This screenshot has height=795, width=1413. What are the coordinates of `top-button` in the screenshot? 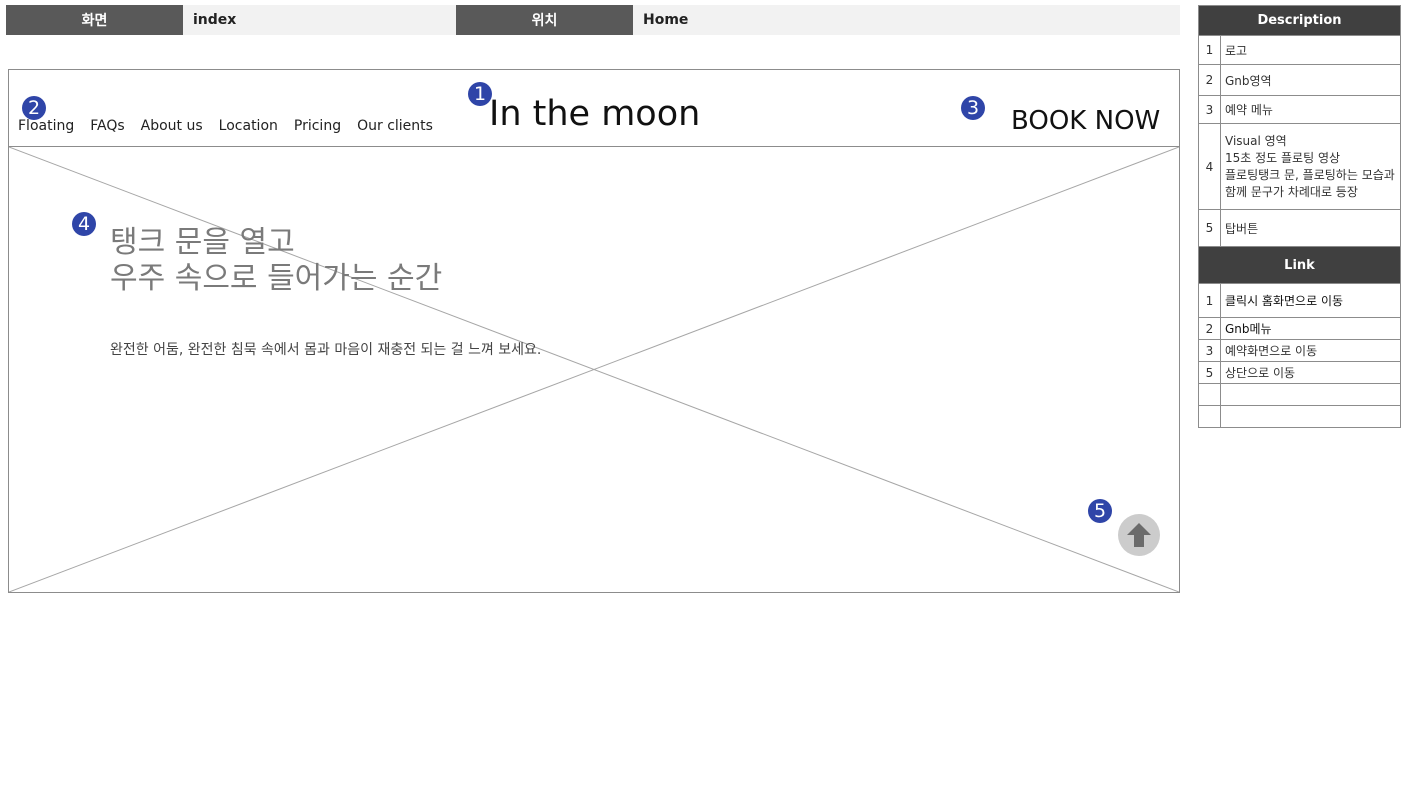 It's located at (1139, 535).